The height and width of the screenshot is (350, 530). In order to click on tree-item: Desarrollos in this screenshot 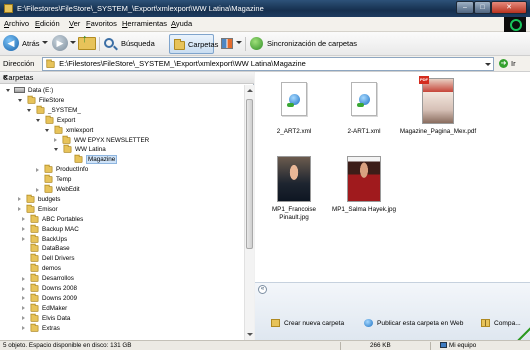, I will do `click(48, 278)`.